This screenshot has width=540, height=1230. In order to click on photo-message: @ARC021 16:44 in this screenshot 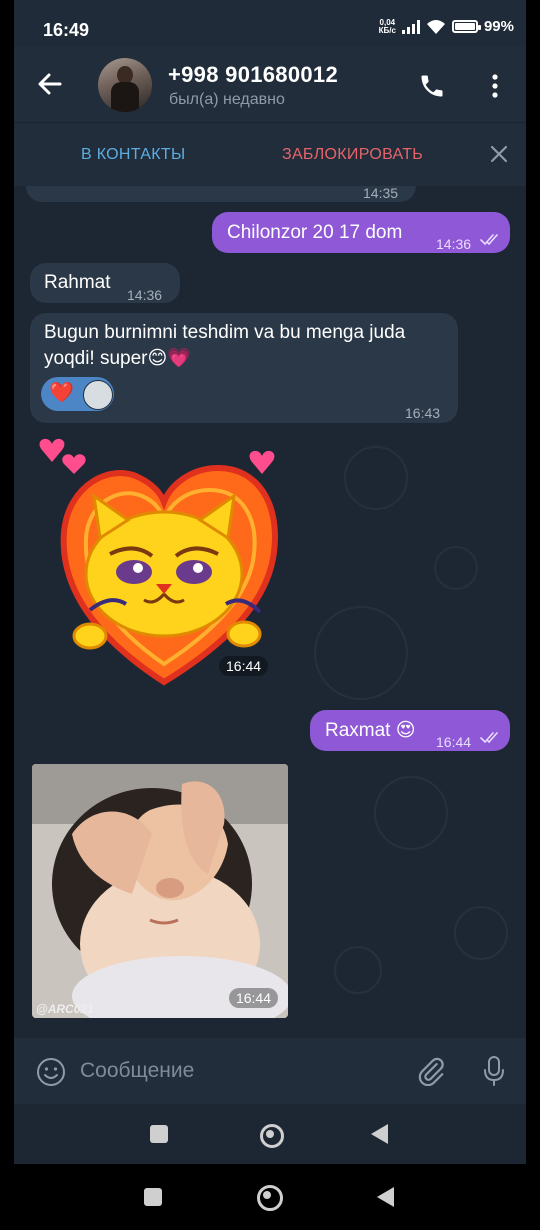, I will do `click(160, 891)`.